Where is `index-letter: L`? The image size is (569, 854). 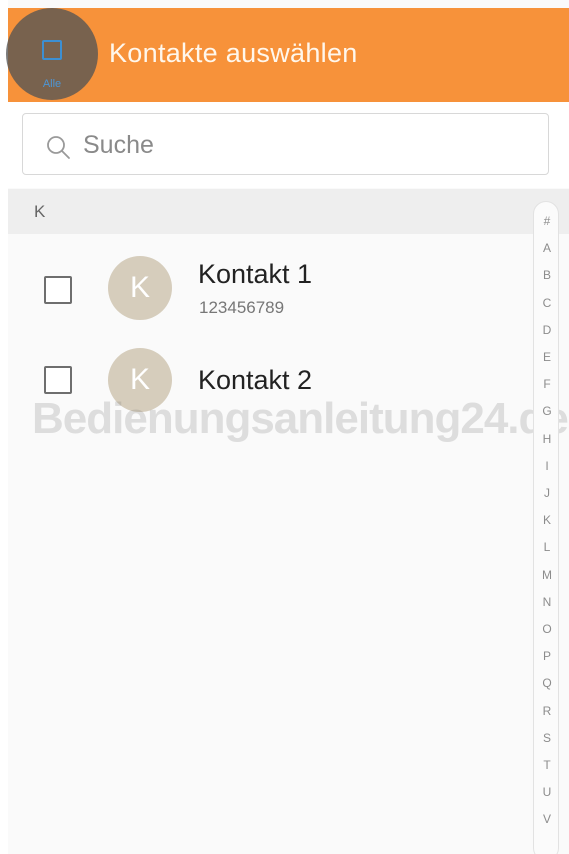 index-letter: L is located at coordinates (547, 547).